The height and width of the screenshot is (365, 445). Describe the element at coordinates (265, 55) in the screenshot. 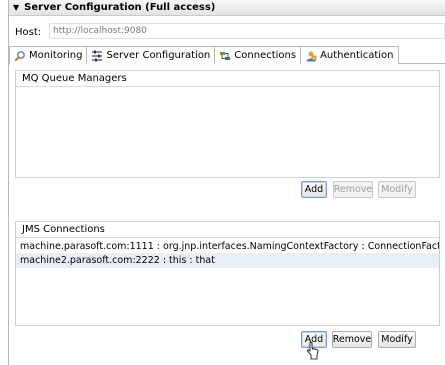

I see `tab-connections-label: Connections` at that location.